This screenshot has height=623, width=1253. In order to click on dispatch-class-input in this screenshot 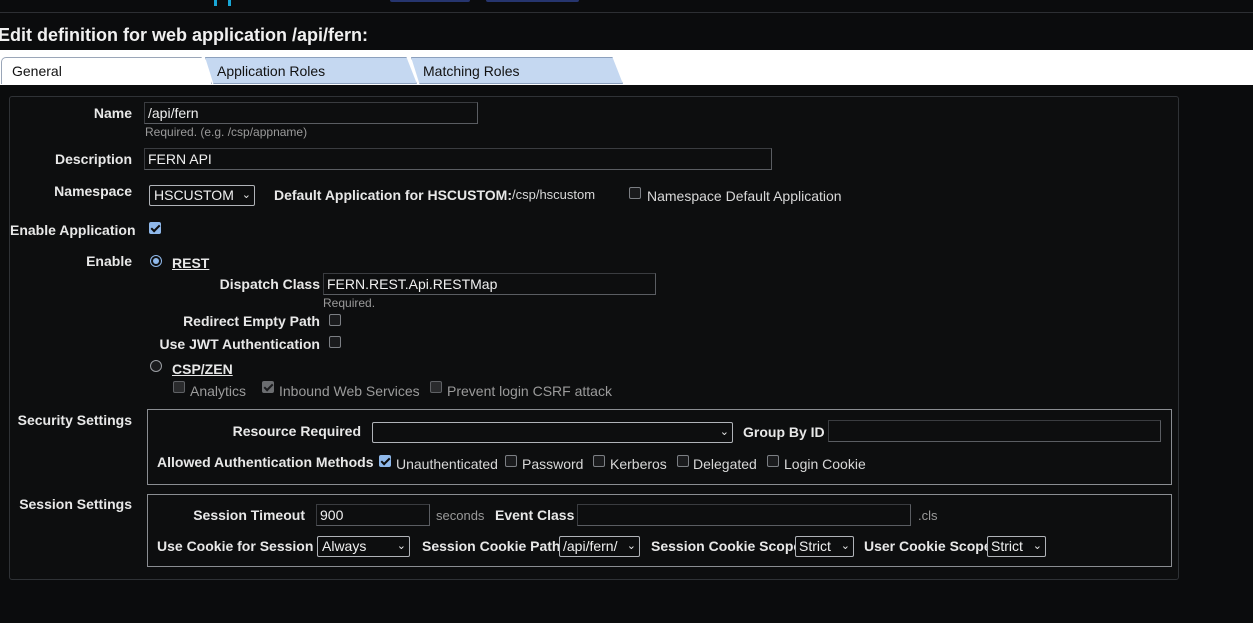, I will do `click(489, 284)`.